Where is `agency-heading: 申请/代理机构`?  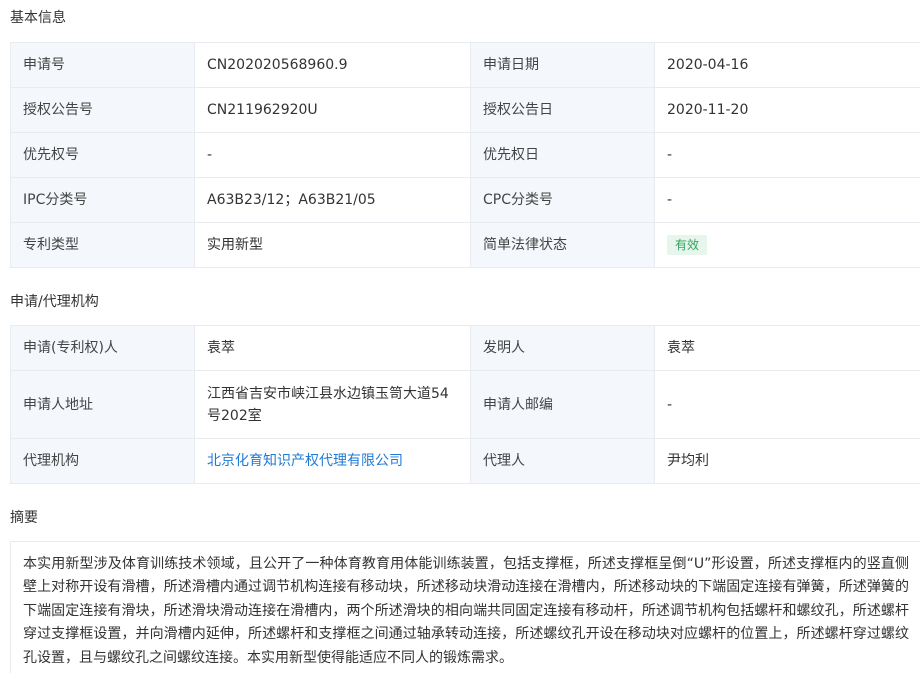 agency-heading: 申请/代理机构 is located at coordinates (54, 302).